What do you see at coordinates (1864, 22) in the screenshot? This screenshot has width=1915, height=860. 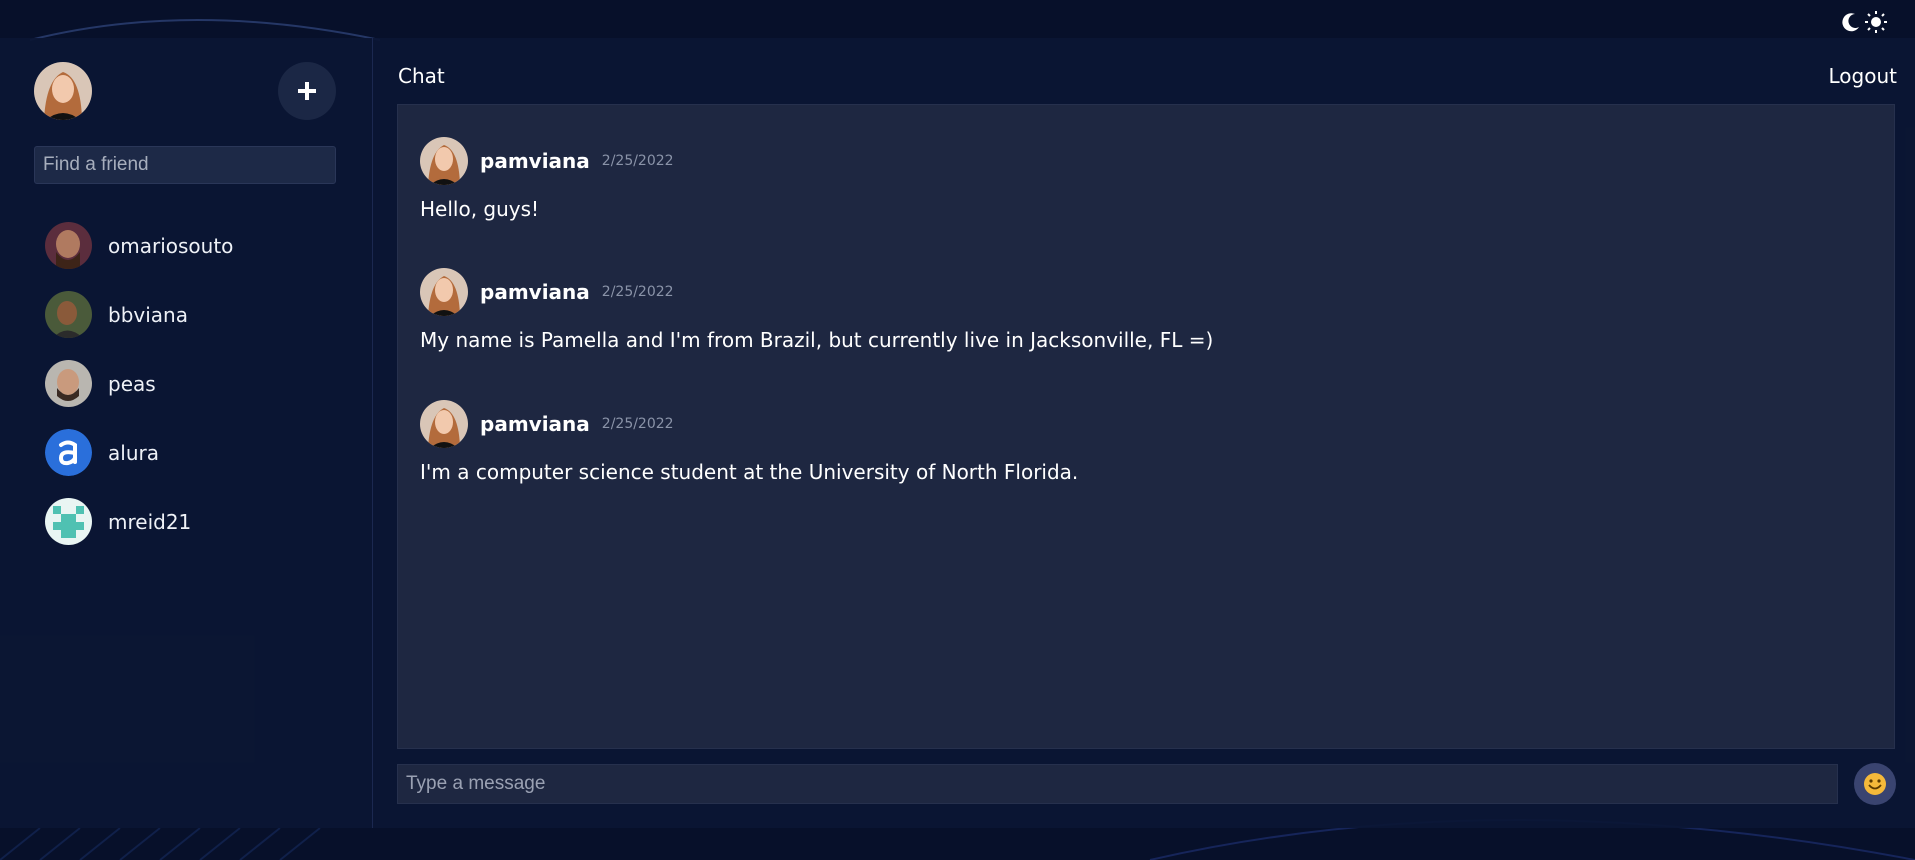 I see `theme-toggle` at bounding box center [1864, 22].